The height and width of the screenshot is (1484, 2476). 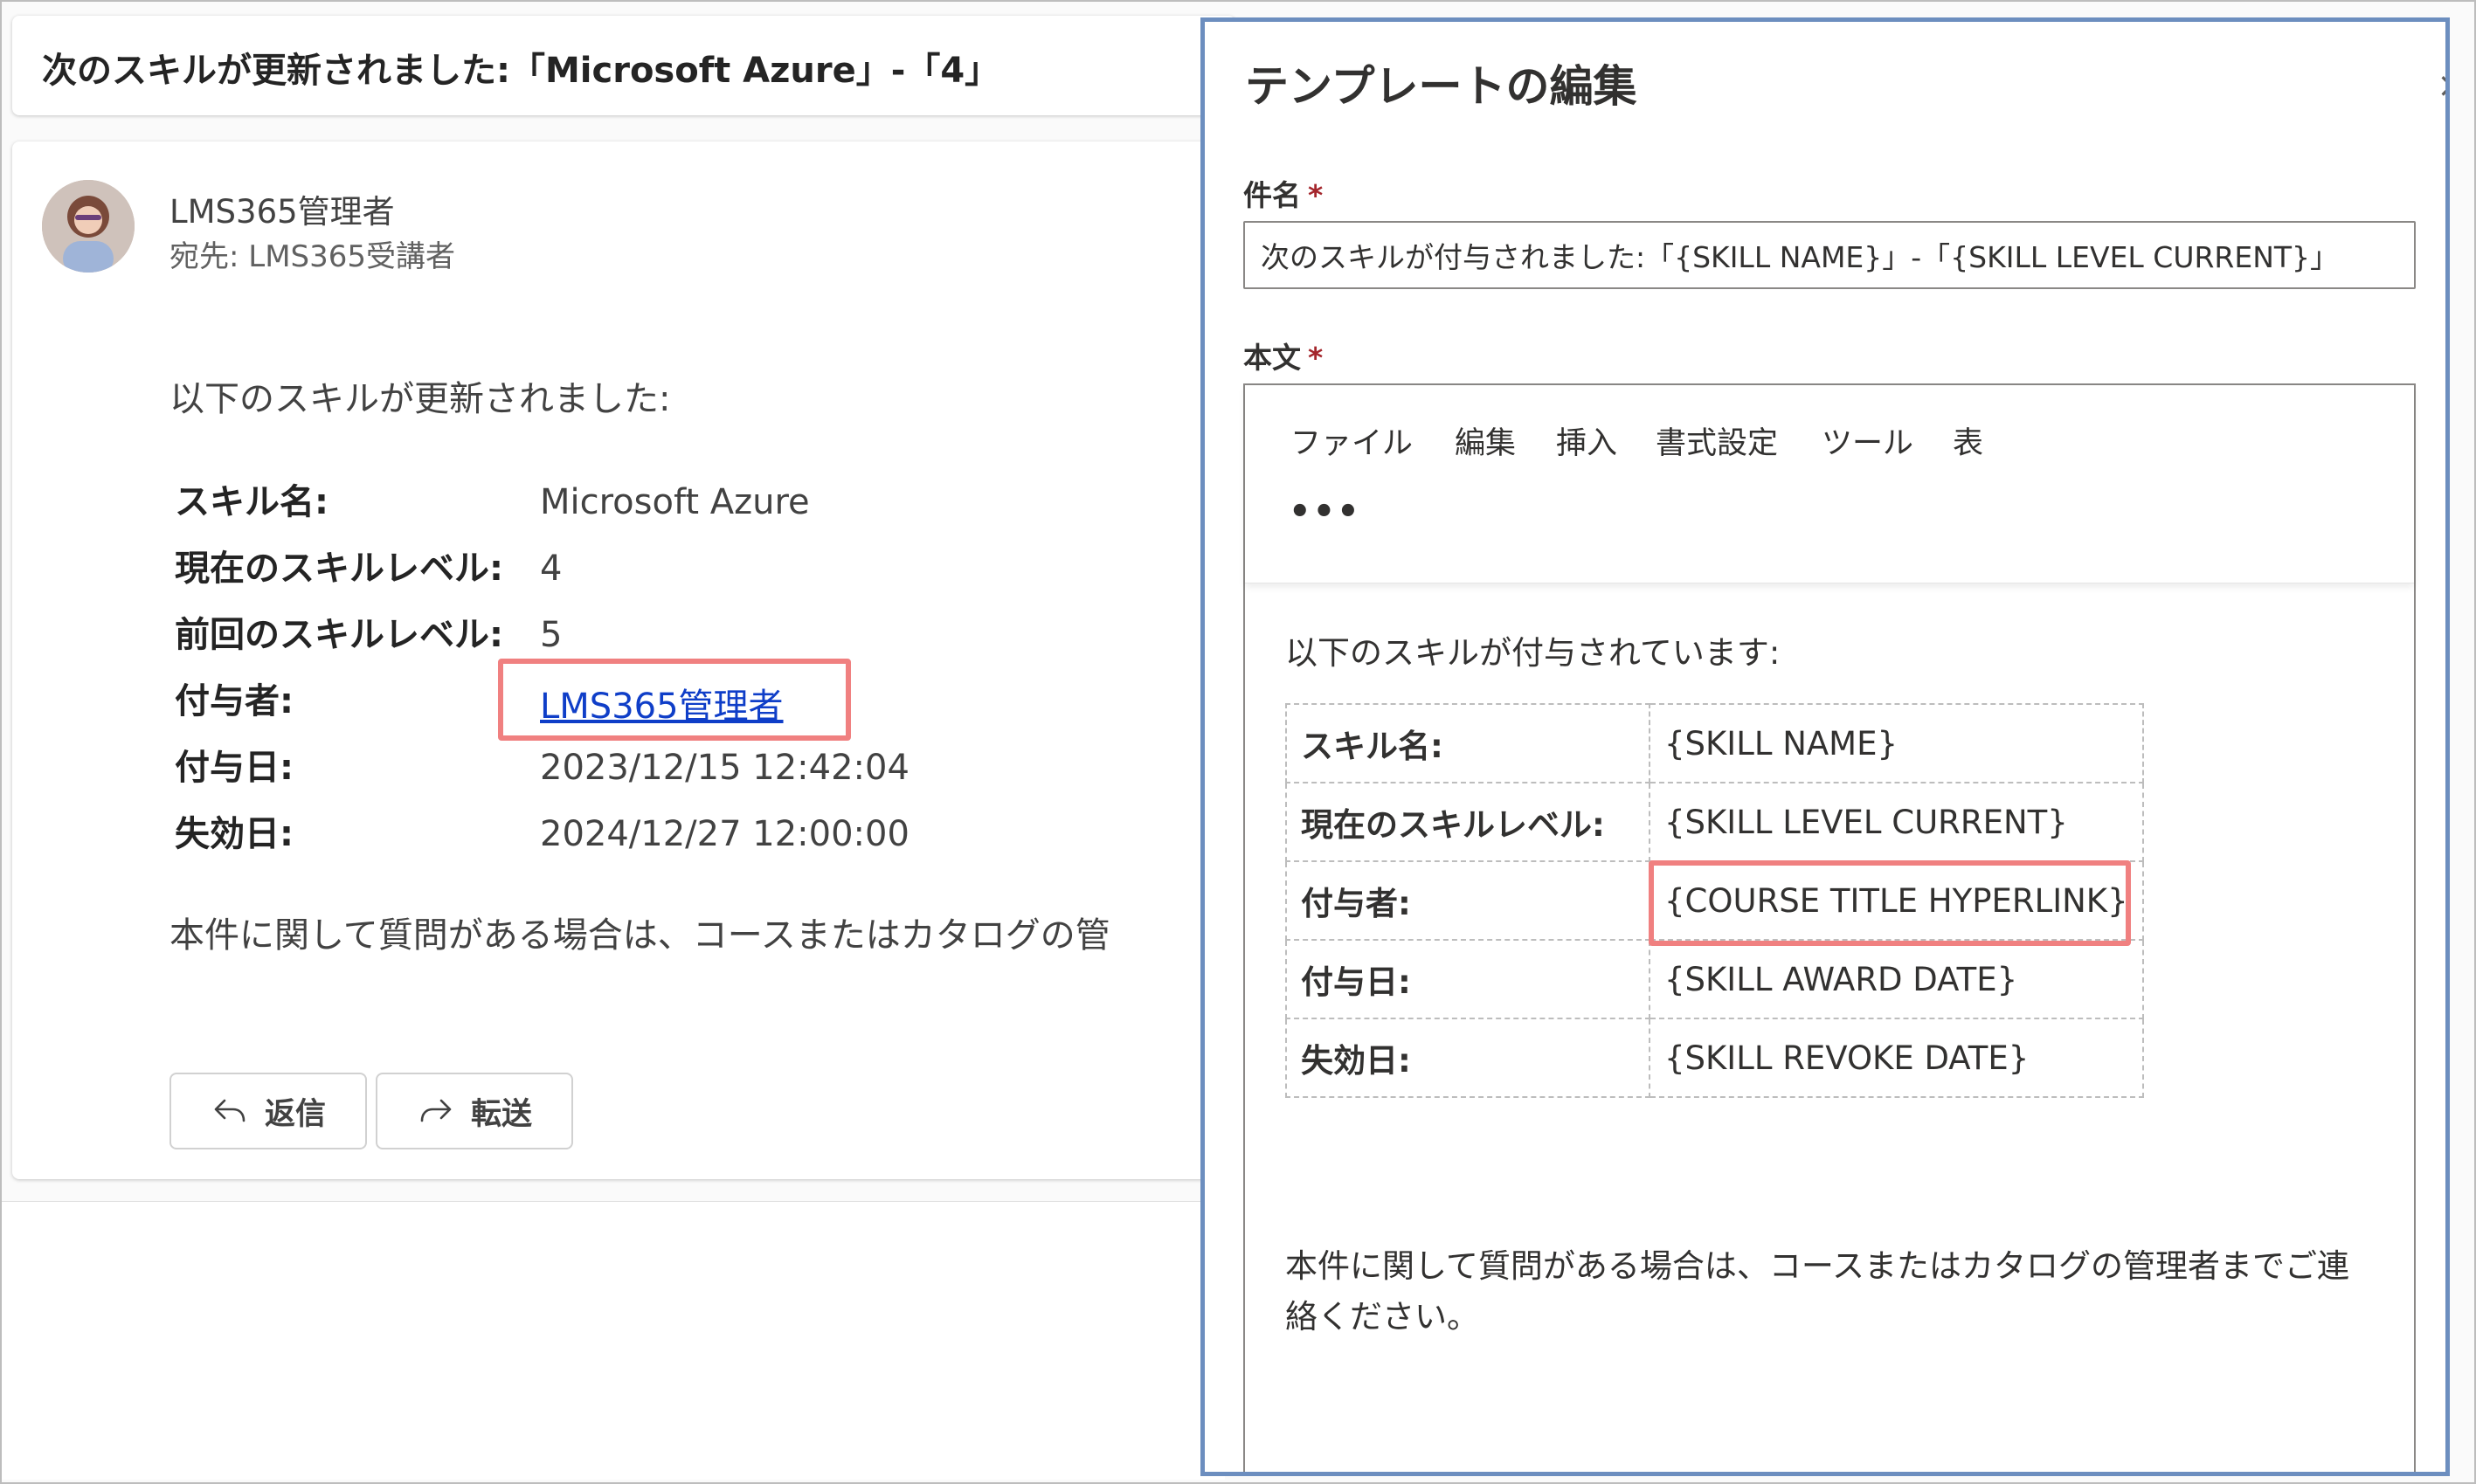 What do you see at coordinates (1830, 484) in the screenshot?
I see `editor-toolbar: ファイル 編集 挿入 書式設定 ツール 表 •••` at bounding box center [1830, 484].